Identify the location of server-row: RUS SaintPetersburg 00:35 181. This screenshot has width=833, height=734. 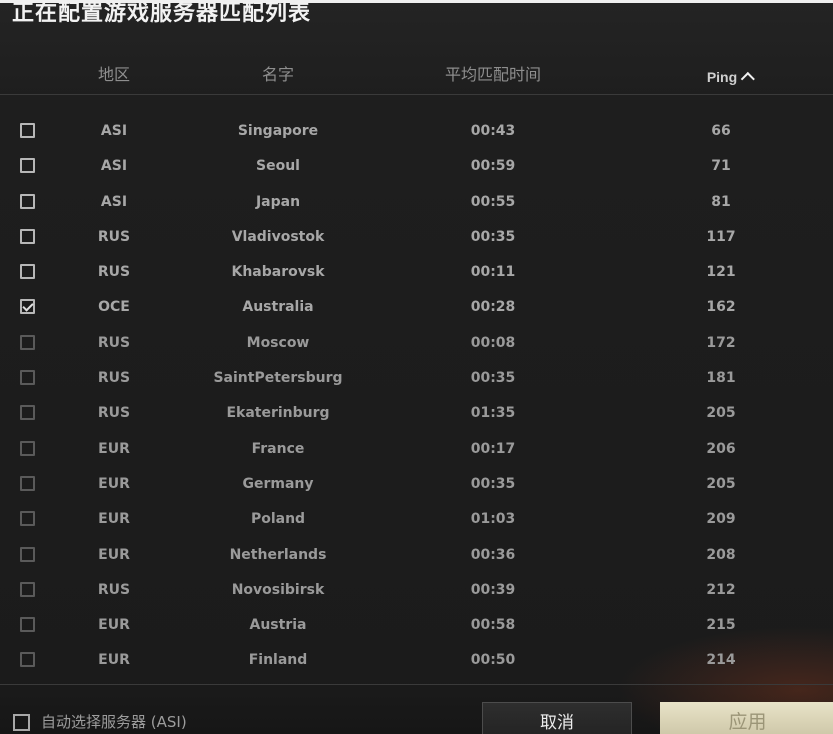
(416, 378).